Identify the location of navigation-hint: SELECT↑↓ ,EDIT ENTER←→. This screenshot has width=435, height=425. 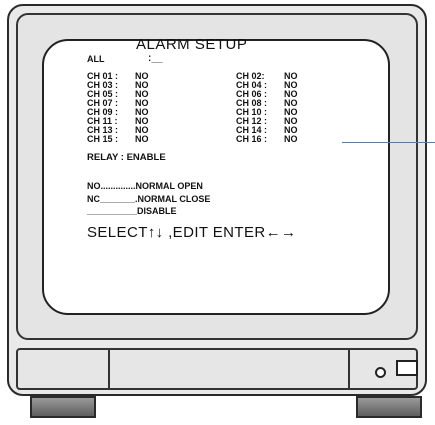
(192, 232).